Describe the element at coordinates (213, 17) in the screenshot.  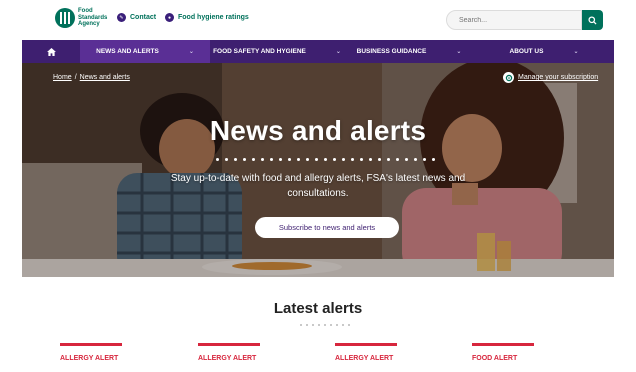
I see `hygiene-label: Food hygiene ratings` at that location.